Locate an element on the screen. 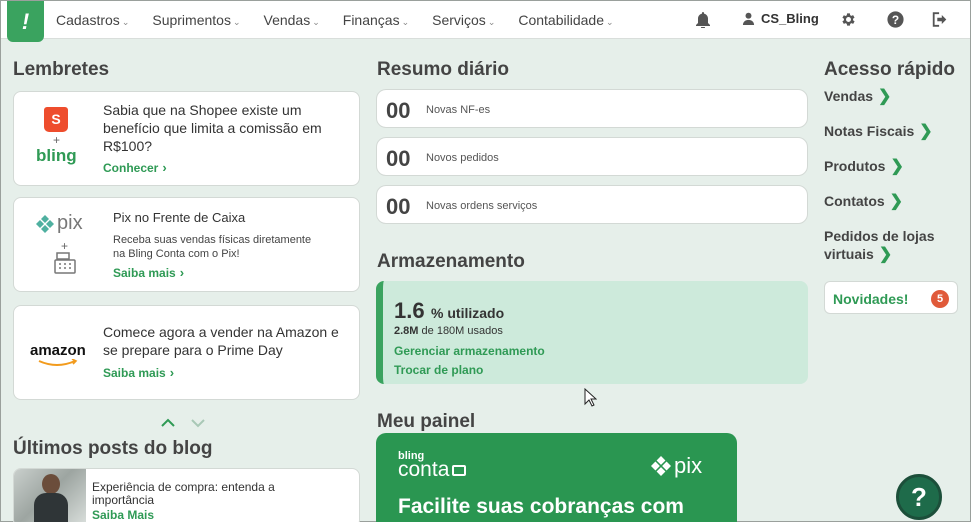 The height and width of the screenshot is (522, 971). storage-usage: 1.6 % utilizado is located at coordinates (449, 311).